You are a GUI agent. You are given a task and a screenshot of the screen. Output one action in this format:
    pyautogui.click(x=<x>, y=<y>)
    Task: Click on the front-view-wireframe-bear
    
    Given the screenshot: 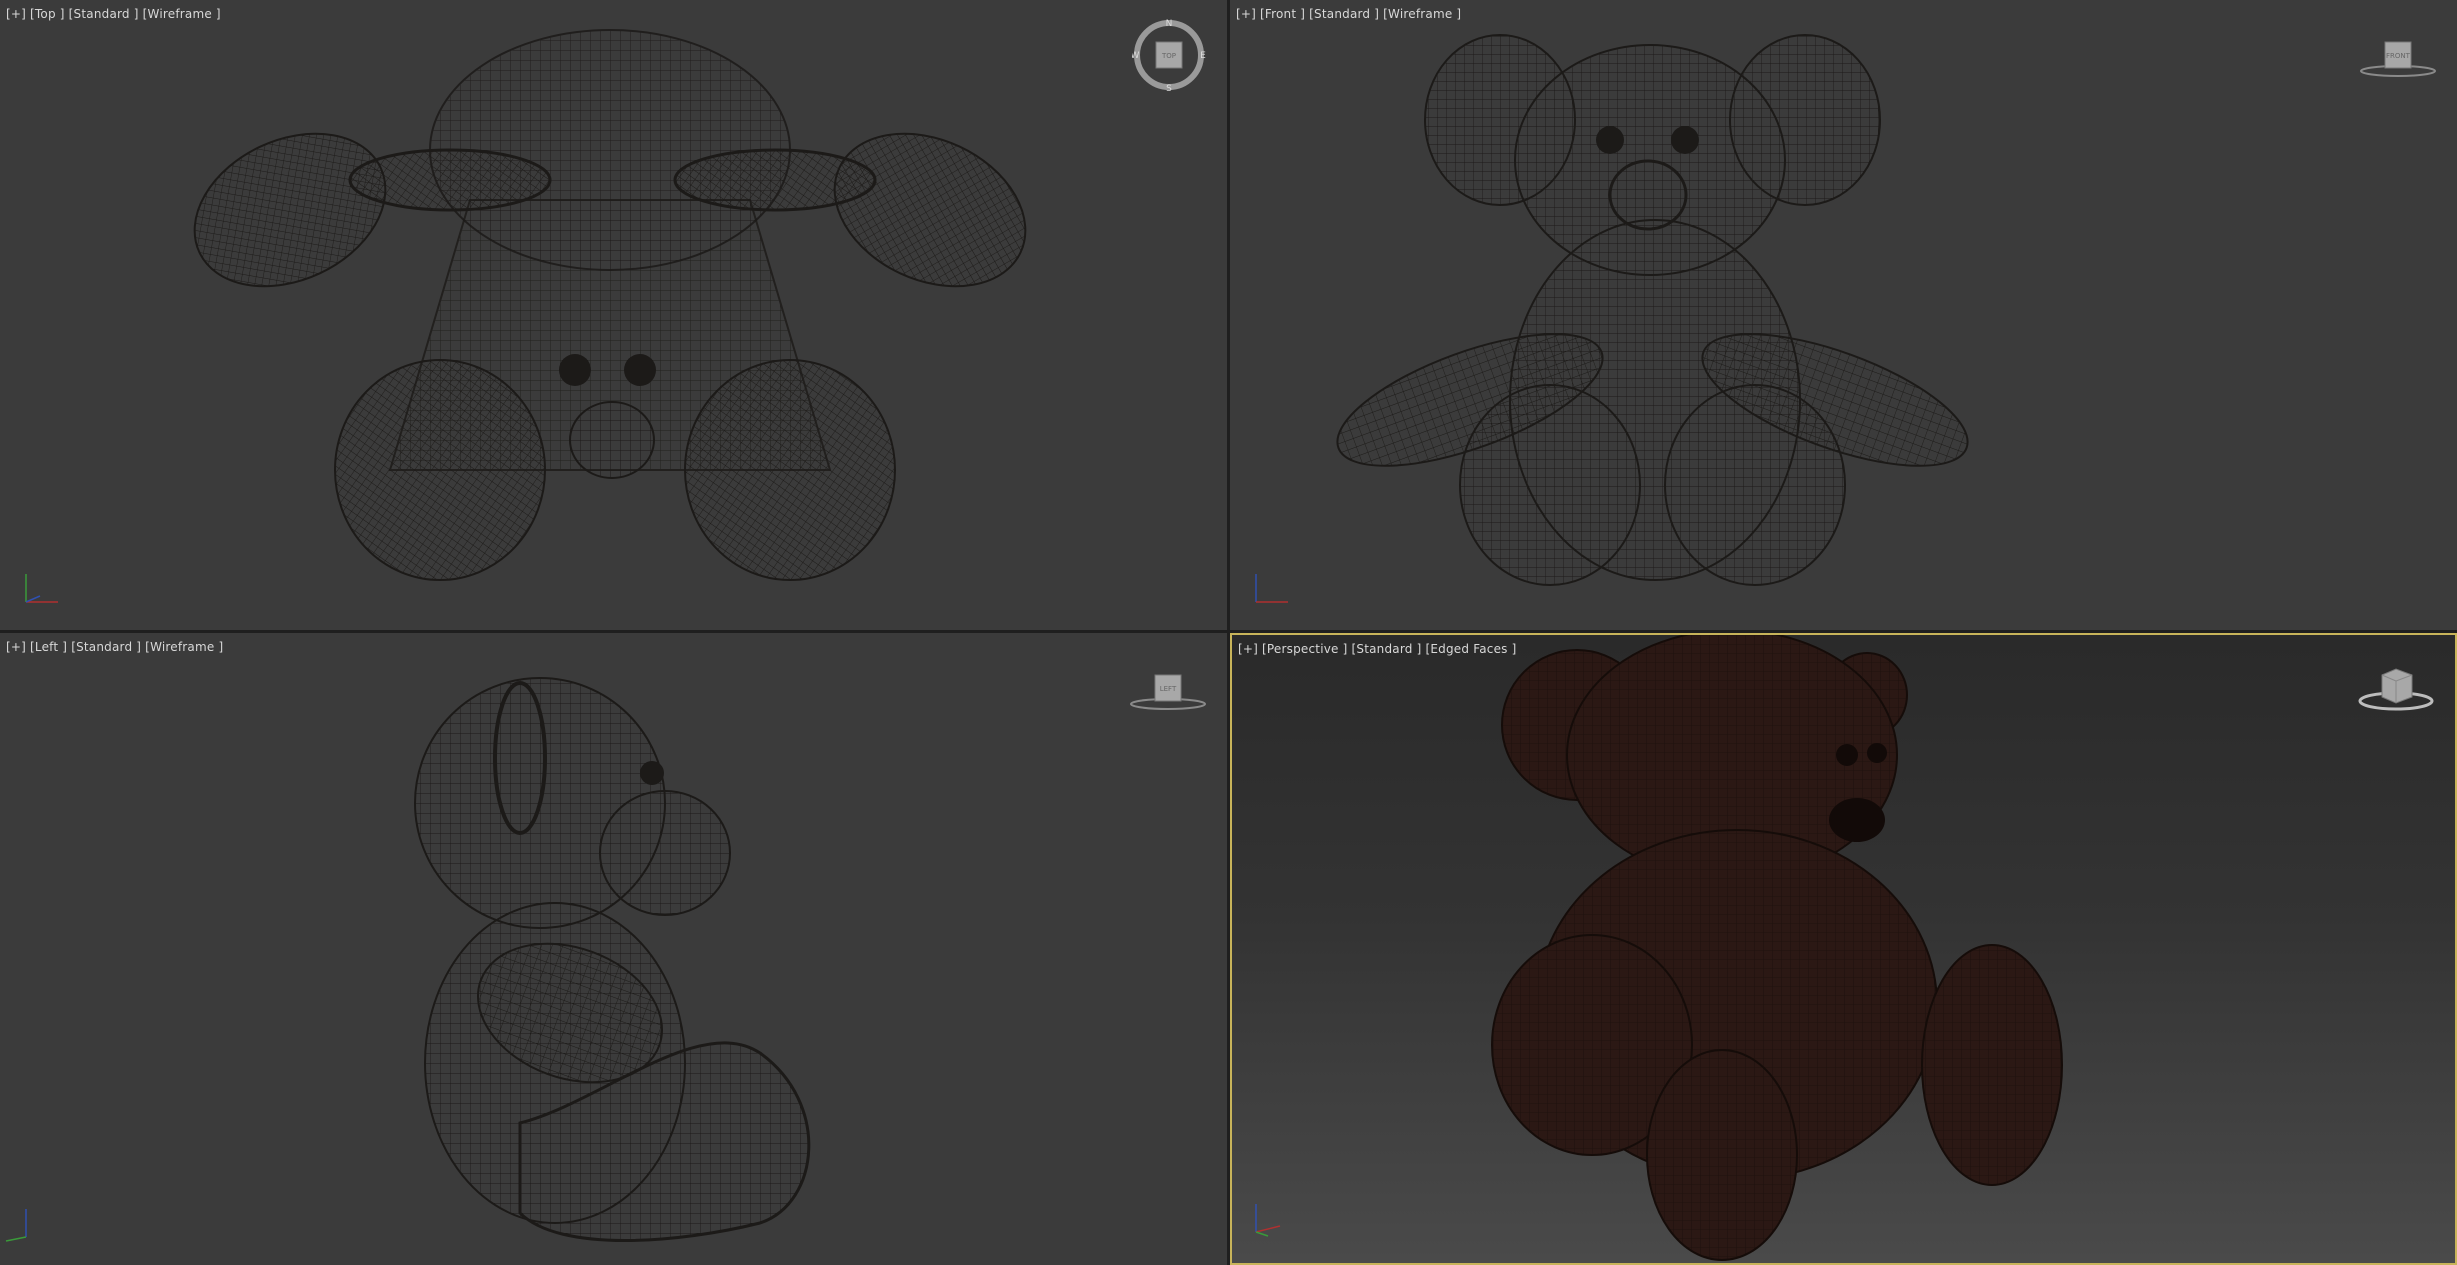 What is the action you would take?
    pyautogui.click(x=1652, y=310)
    